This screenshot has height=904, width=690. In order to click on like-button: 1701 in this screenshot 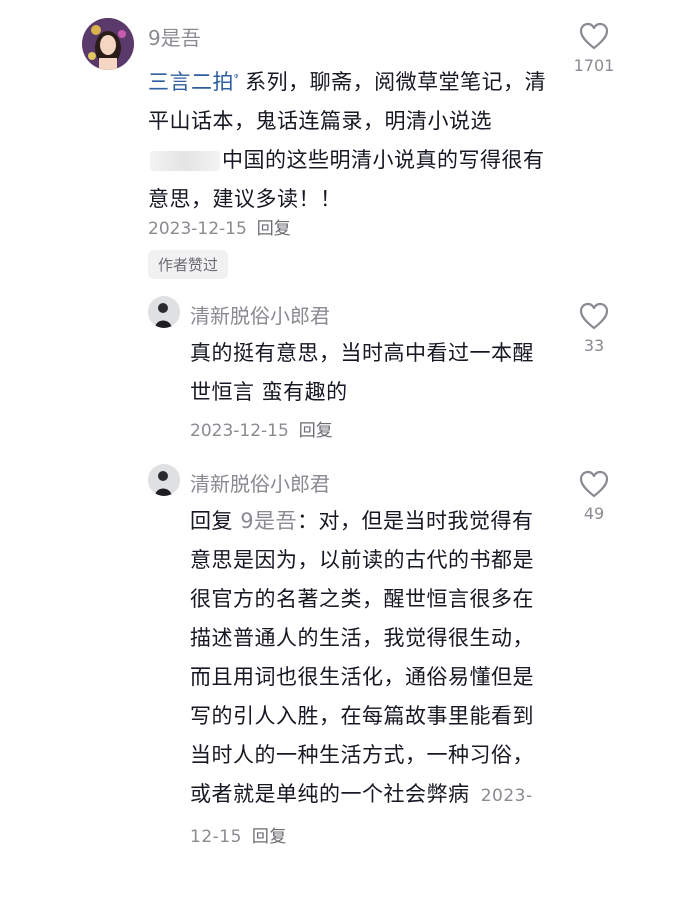, I will do `click(594, 48)`.